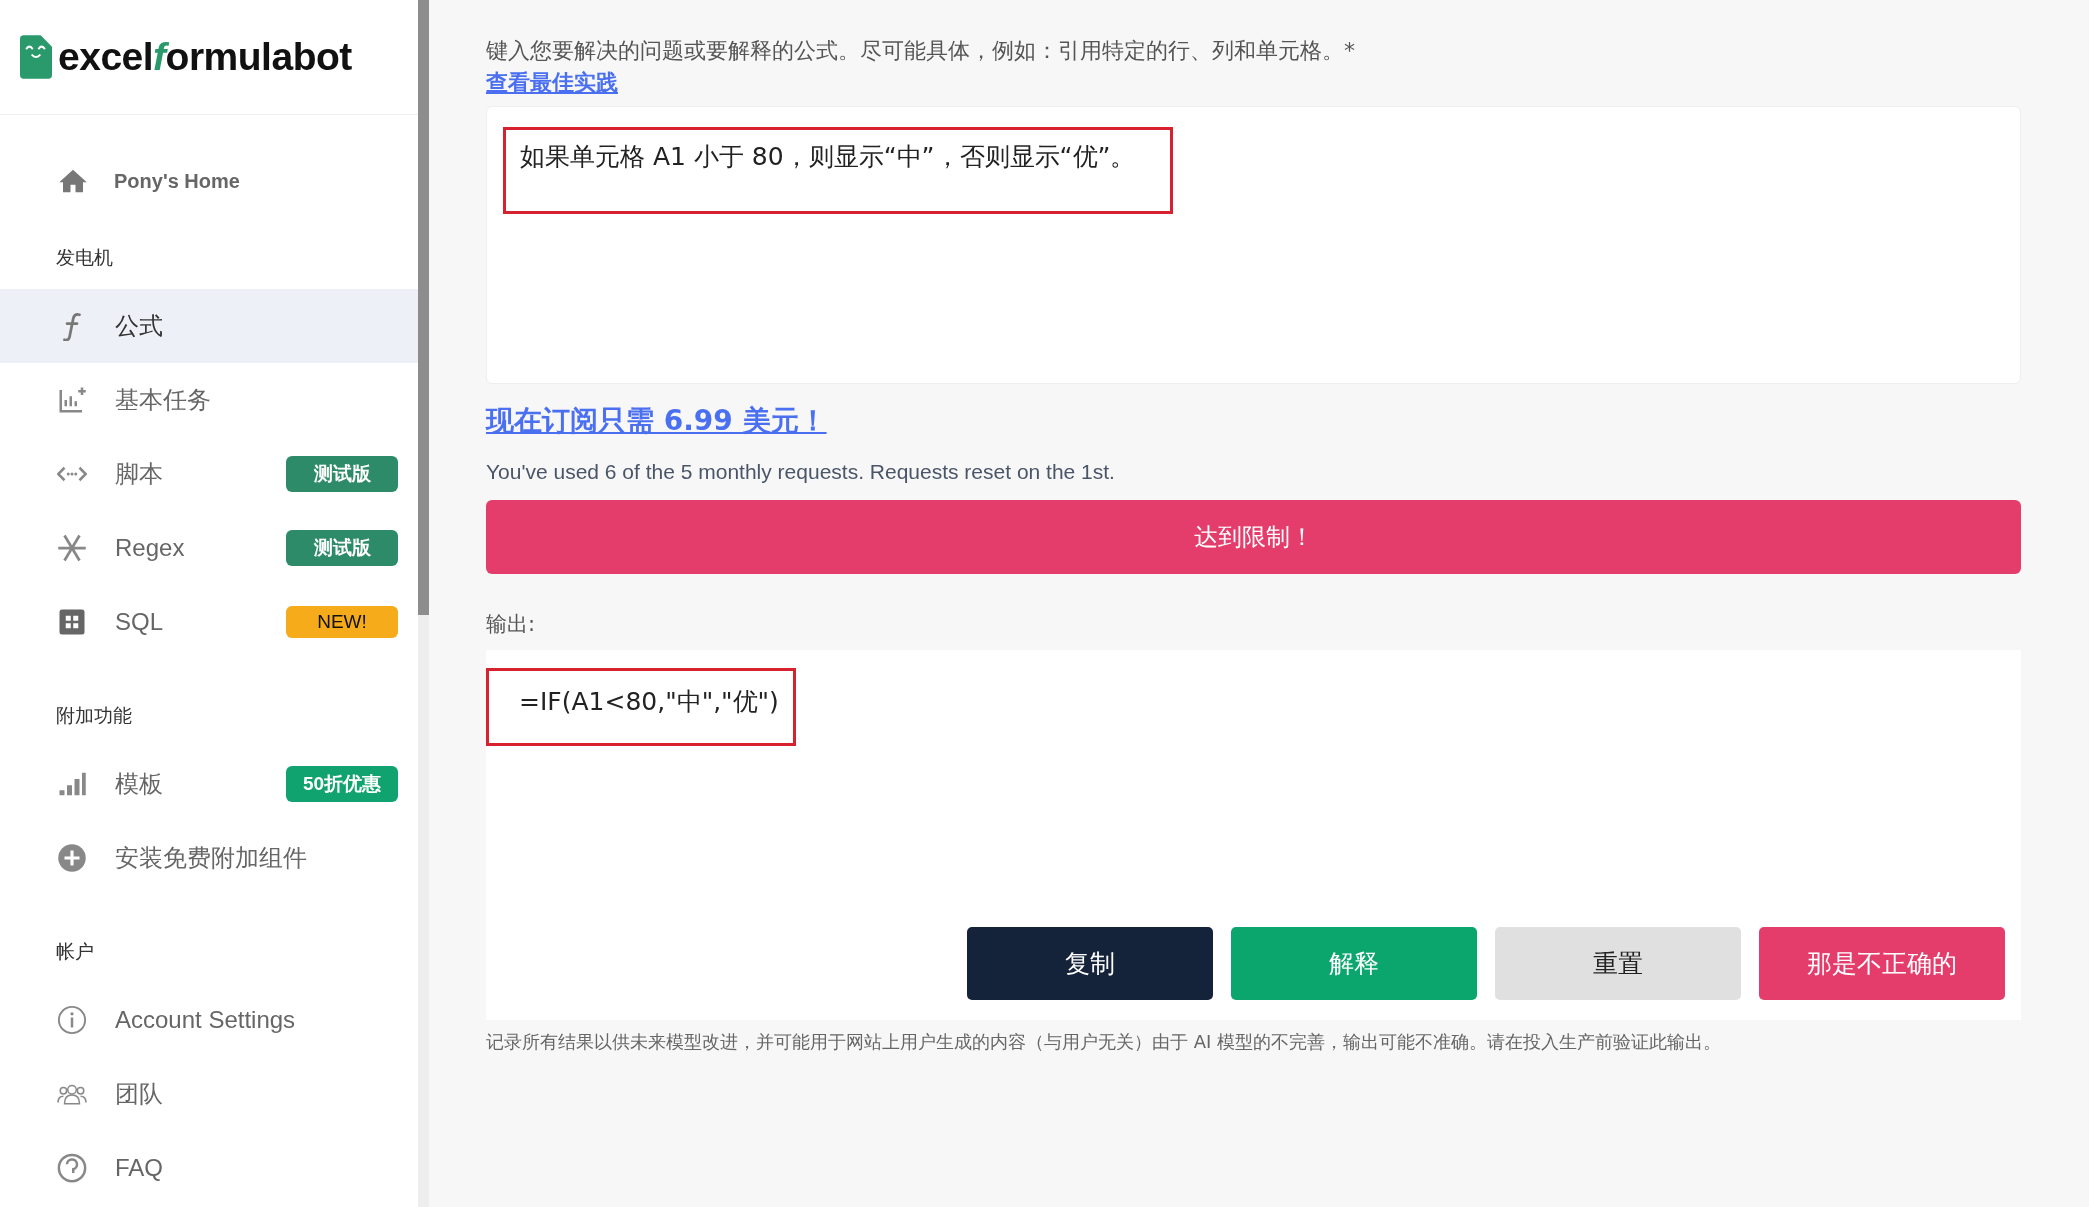  Describe the element at coordinates (209, 474) in the screenshot. I see `nav-item: 脚本 测试版` at that location.